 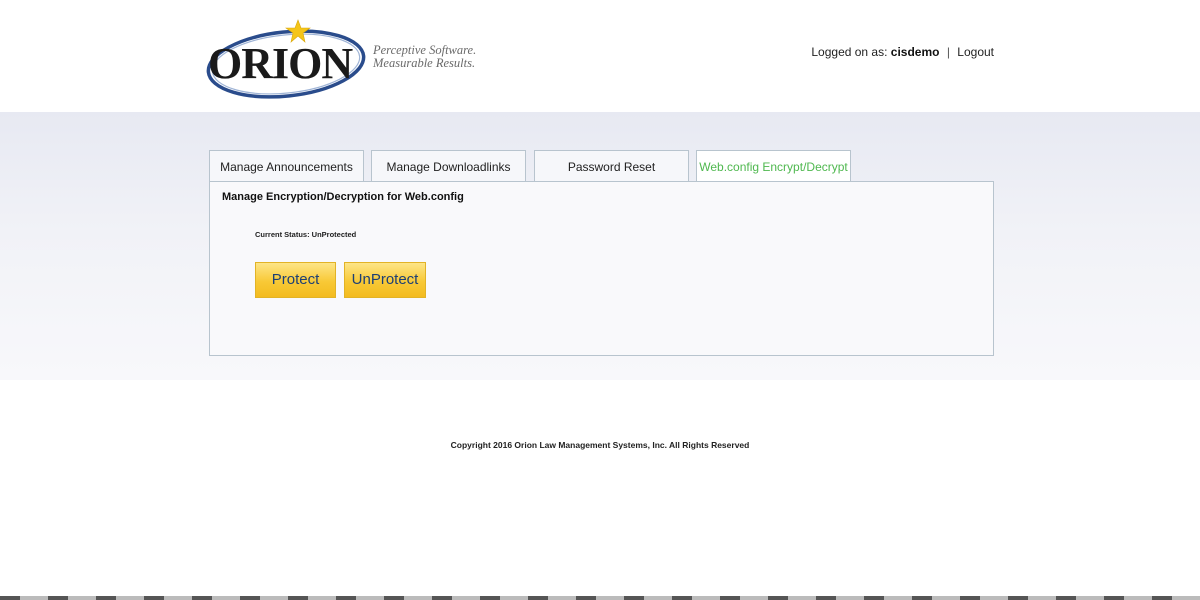 I want to click on tab-webconfig-encrypt-decrypt: Web.config Encrypt/Decrypt, so click(x=773, y=166).